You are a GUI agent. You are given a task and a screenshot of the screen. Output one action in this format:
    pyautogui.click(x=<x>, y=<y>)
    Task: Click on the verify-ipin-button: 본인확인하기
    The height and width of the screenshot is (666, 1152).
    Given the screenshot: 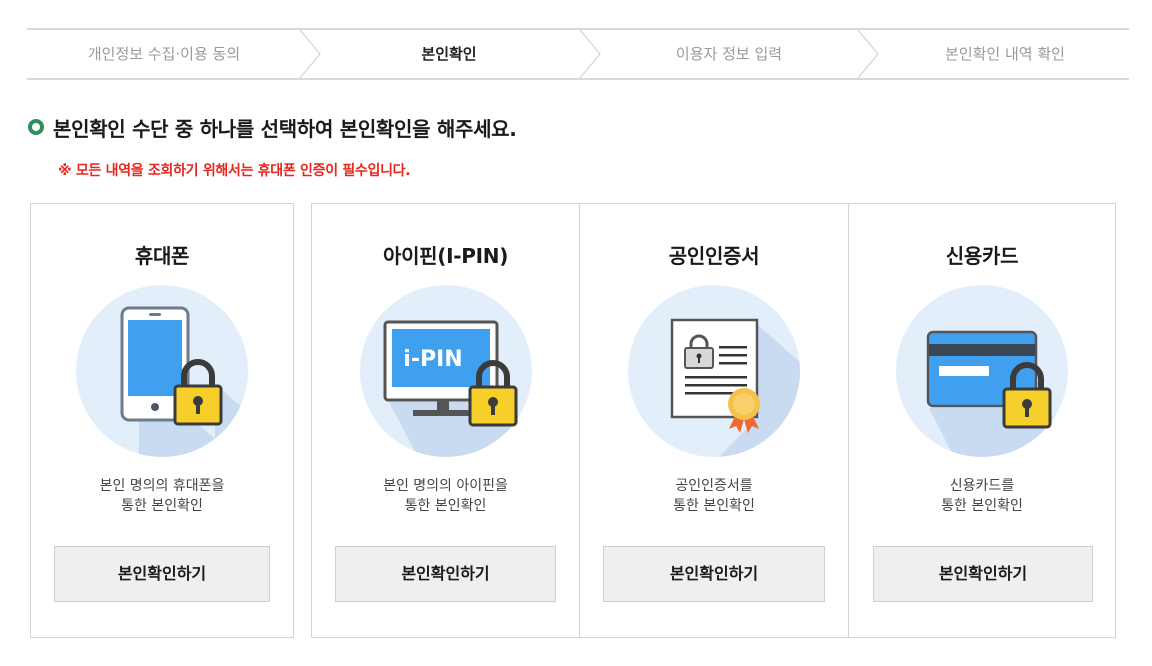 What is the action you would take?
    pyautogui.click(x=445, y=574)
    